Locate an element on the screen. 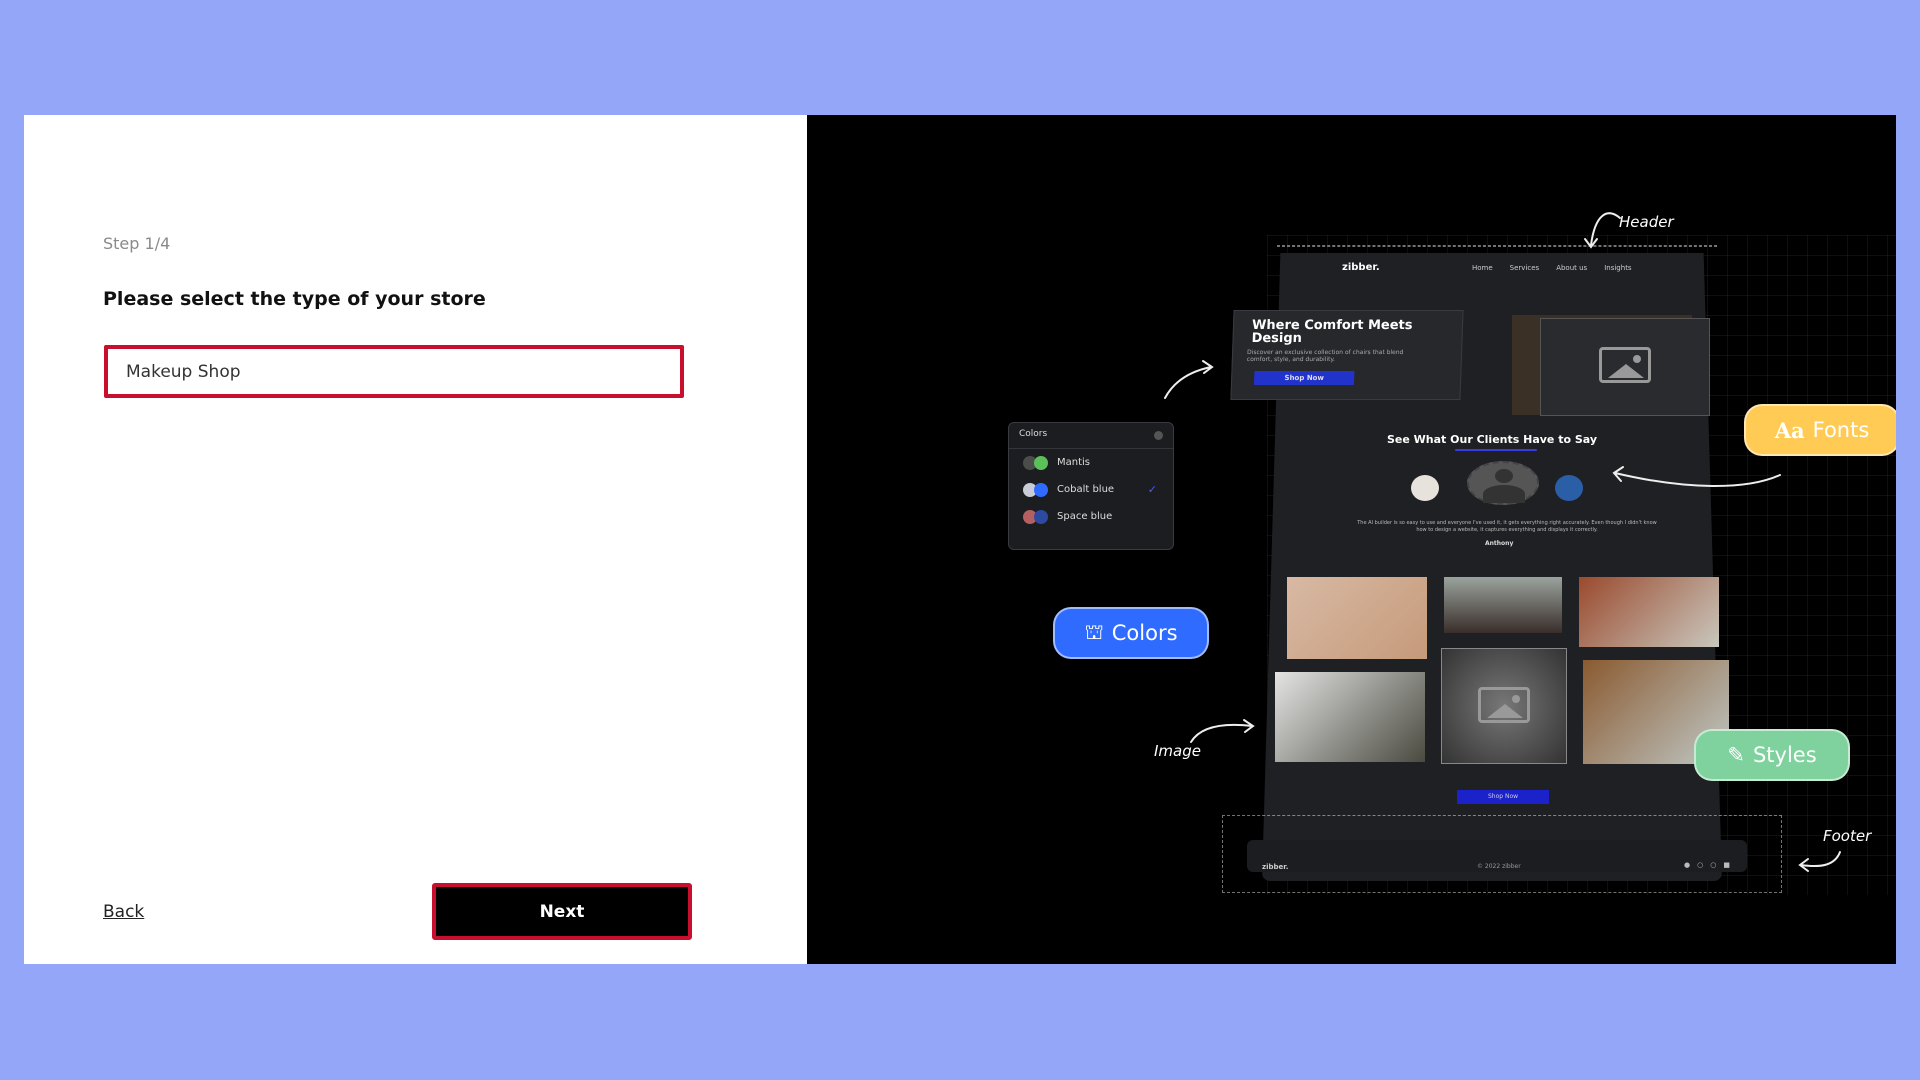 Image resolution: width=1920 pixels, height=1080 pixels. mockup-hero-button: Shop Now is located at coordinates (1304, 378).